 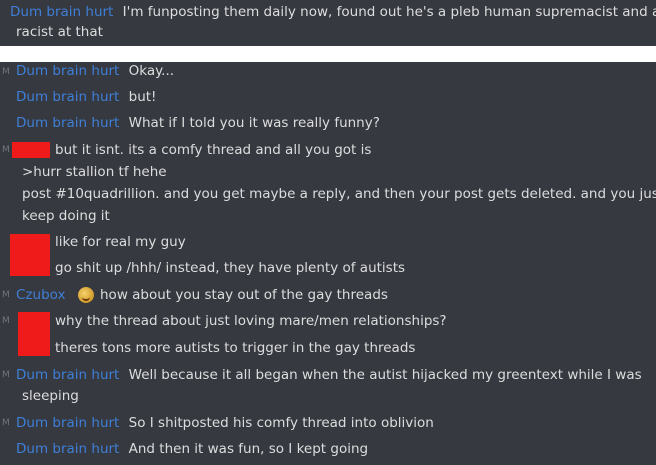 What do you see at coordinates (254, 123) in the screenshot?
I see `message-text: What if I told you it was really funny?` at bounding box center [254, 123].